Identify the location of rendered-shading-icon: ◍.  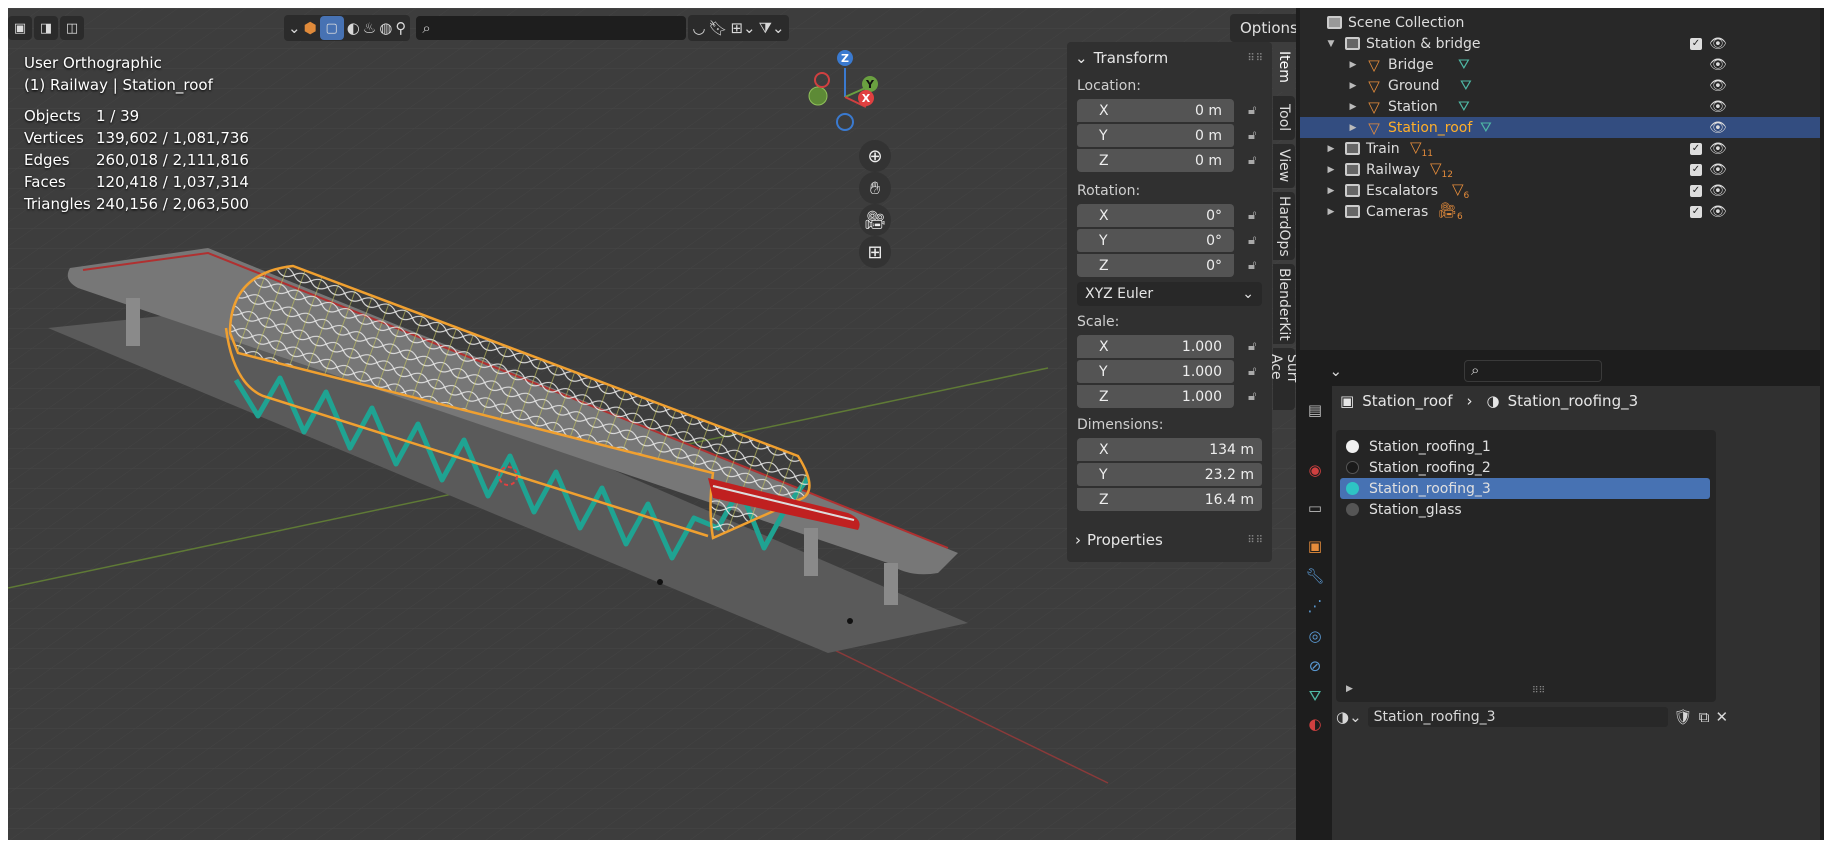
(385, 28).